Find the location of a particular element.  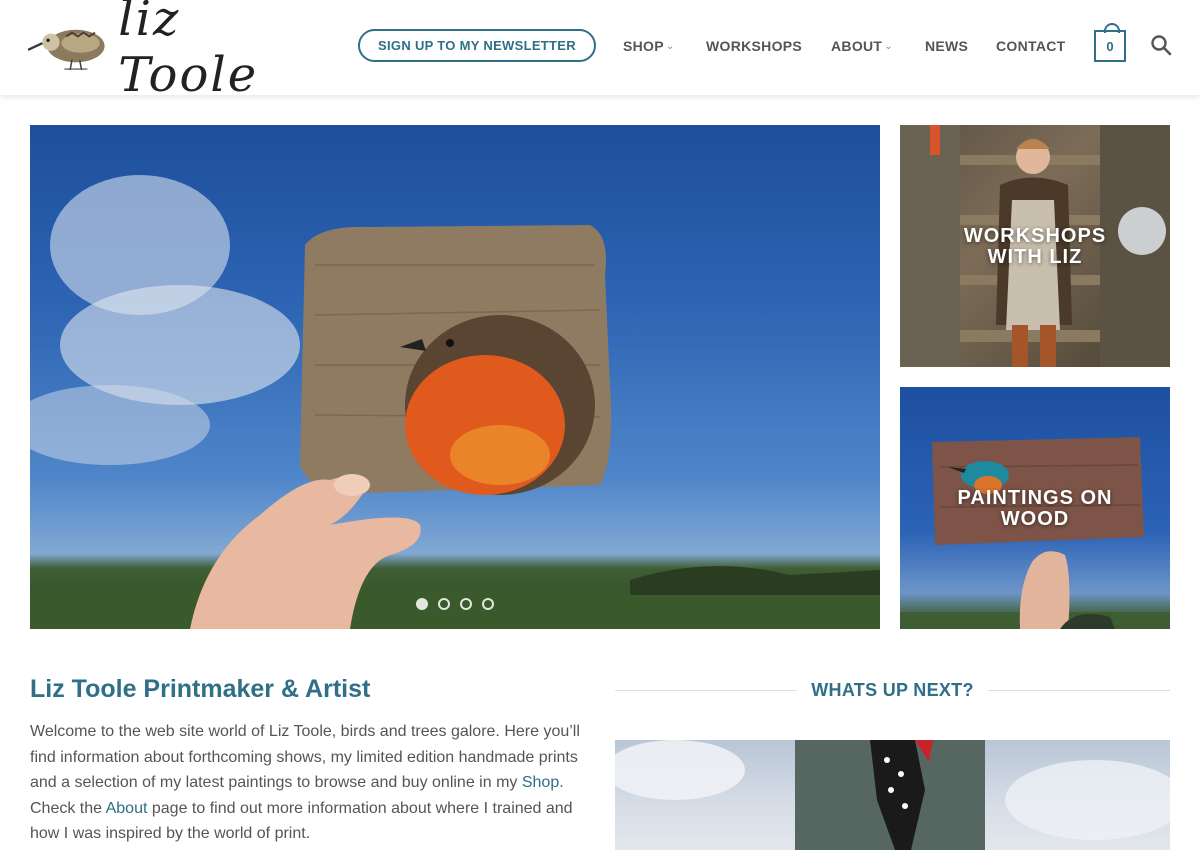

tile-paintings-on-wood: PAINTINGS ON WOOD is located at coordinates (1035, 508).